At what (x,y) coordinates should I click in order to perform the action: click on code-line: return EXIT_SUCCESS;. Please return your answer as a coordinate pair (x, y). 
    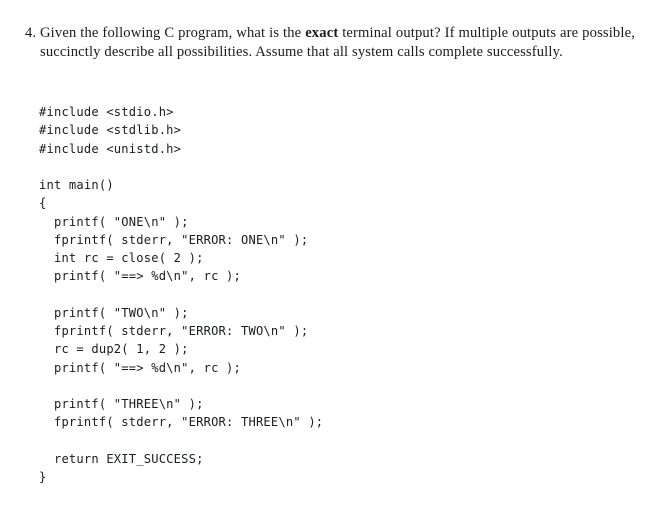
    Looking at the image, I should click on (121, 458).